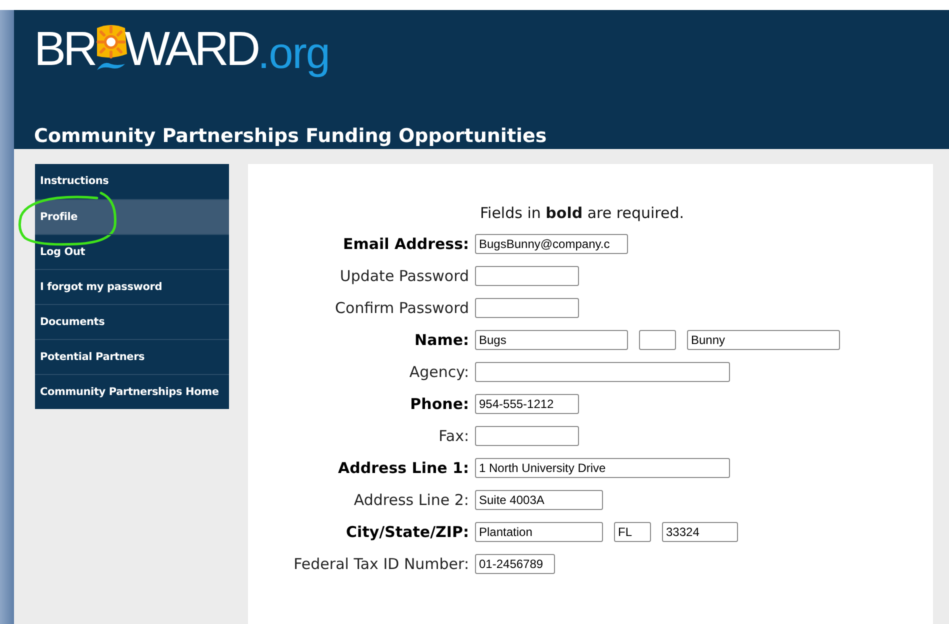  I want to click on field-label: Email Address:, so click(406, 244).